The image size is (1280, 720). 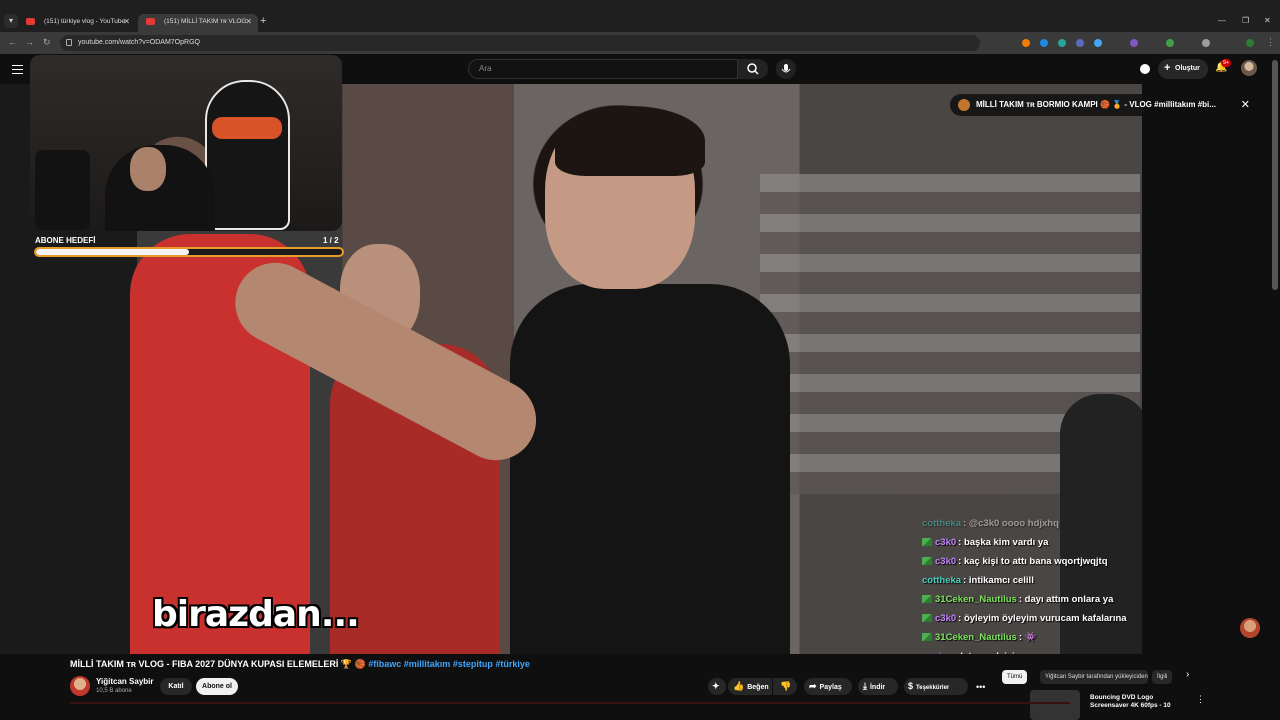 I want to click on video-hashtags: #fibawc #millitakım #stepitup #türkiye, so click(x=449, y=664).